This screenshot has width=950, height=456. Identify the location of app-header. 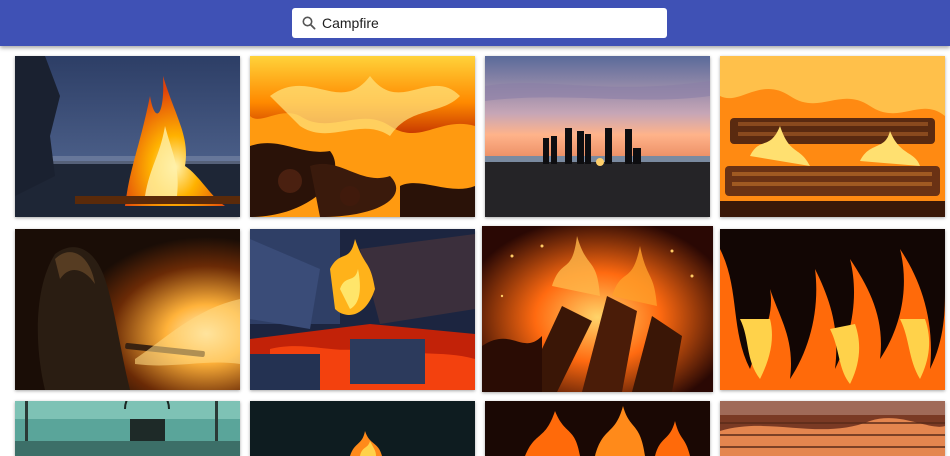
(475, 23).